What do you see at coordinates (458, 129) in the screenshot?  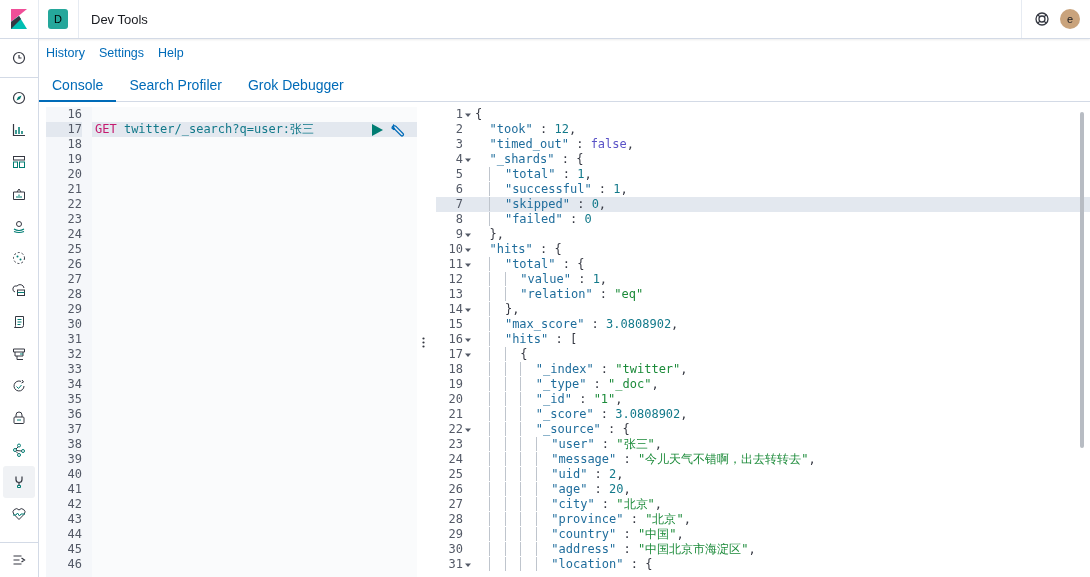 I see `line-number: 2` at bounding box center [458, 129].